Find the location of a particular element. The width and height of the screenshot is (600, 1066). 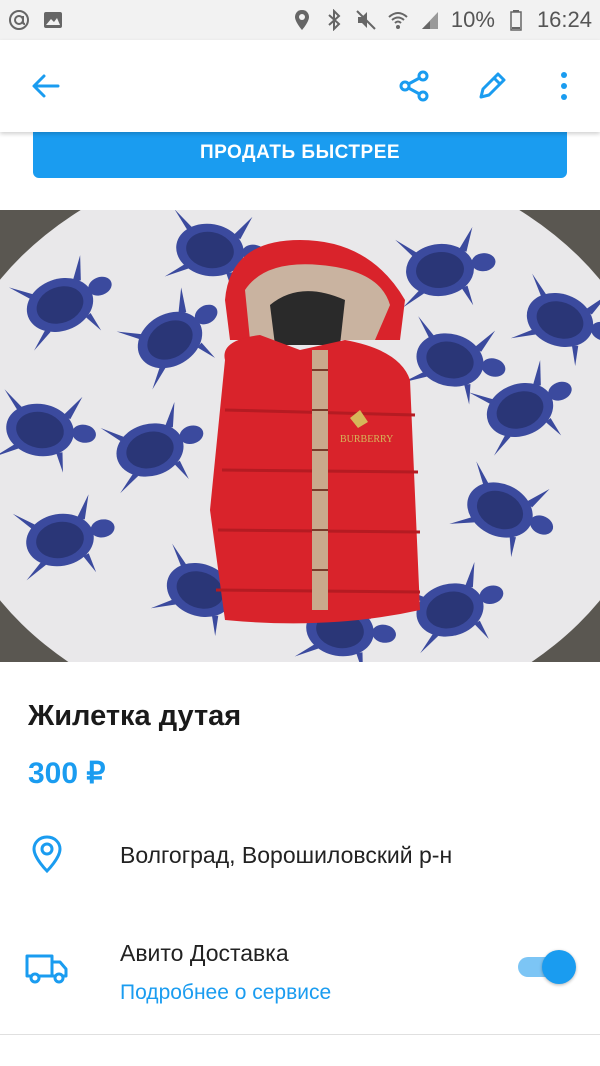

divider is located at coordinates (300, 1034).